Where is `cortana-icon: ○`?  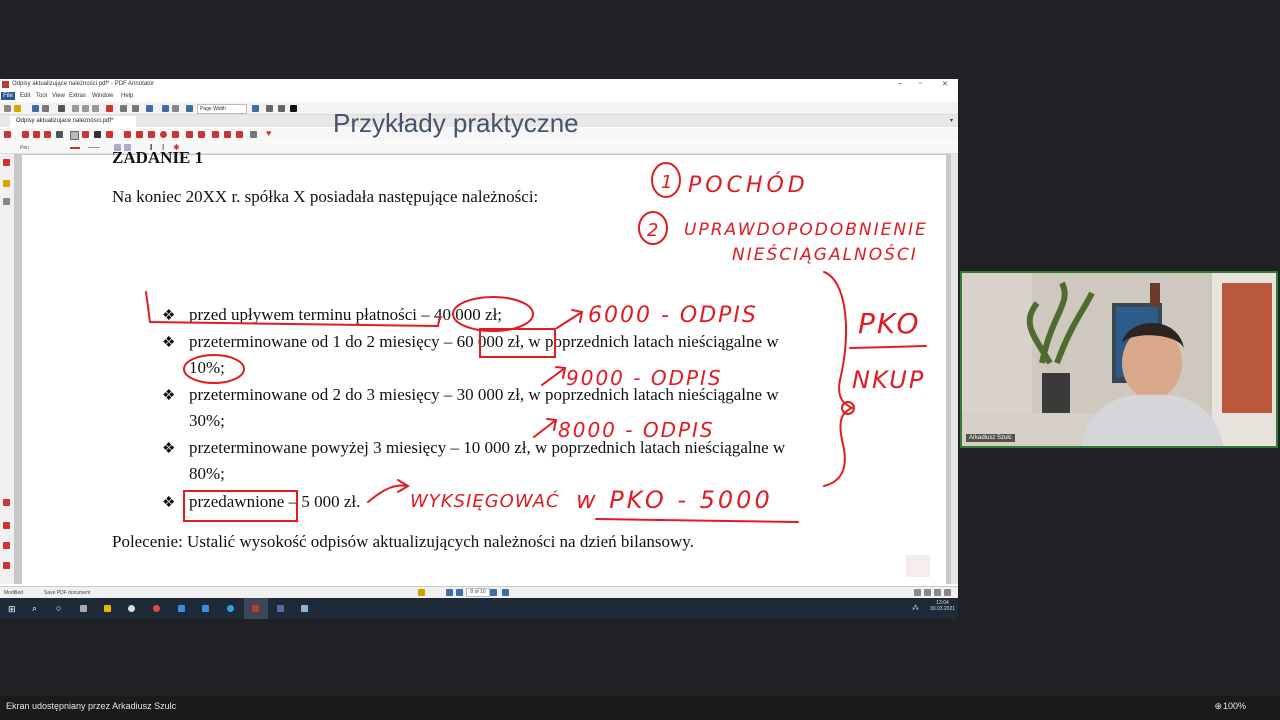
cortana-icon: ○ is located at coordinates (58, 608).